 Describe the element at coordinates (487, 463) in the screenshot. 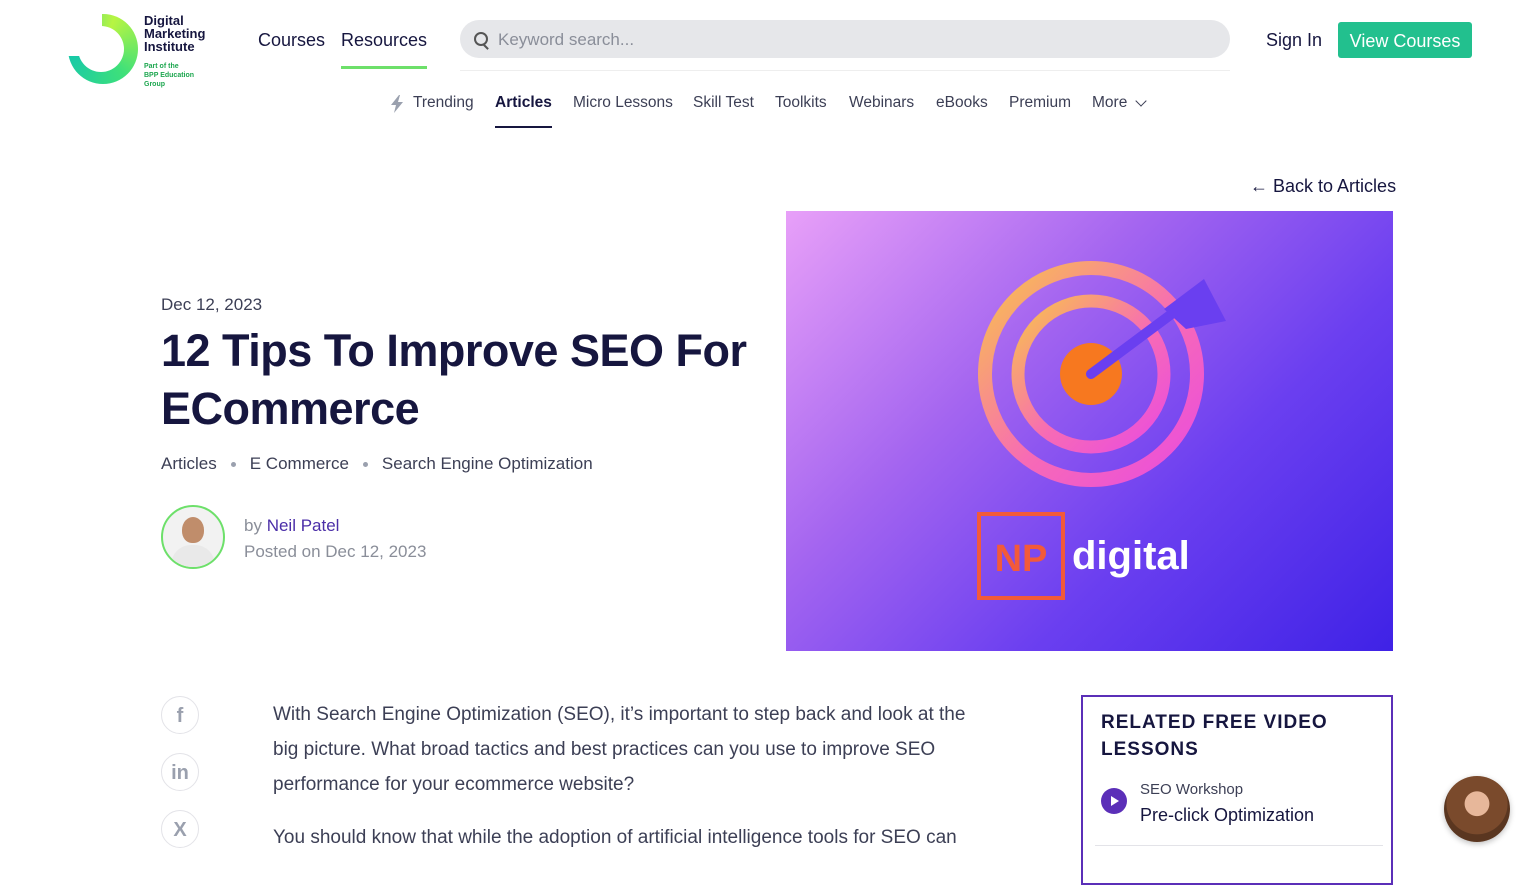

I see `tag-seo: Search Engine Optimization` at that location.